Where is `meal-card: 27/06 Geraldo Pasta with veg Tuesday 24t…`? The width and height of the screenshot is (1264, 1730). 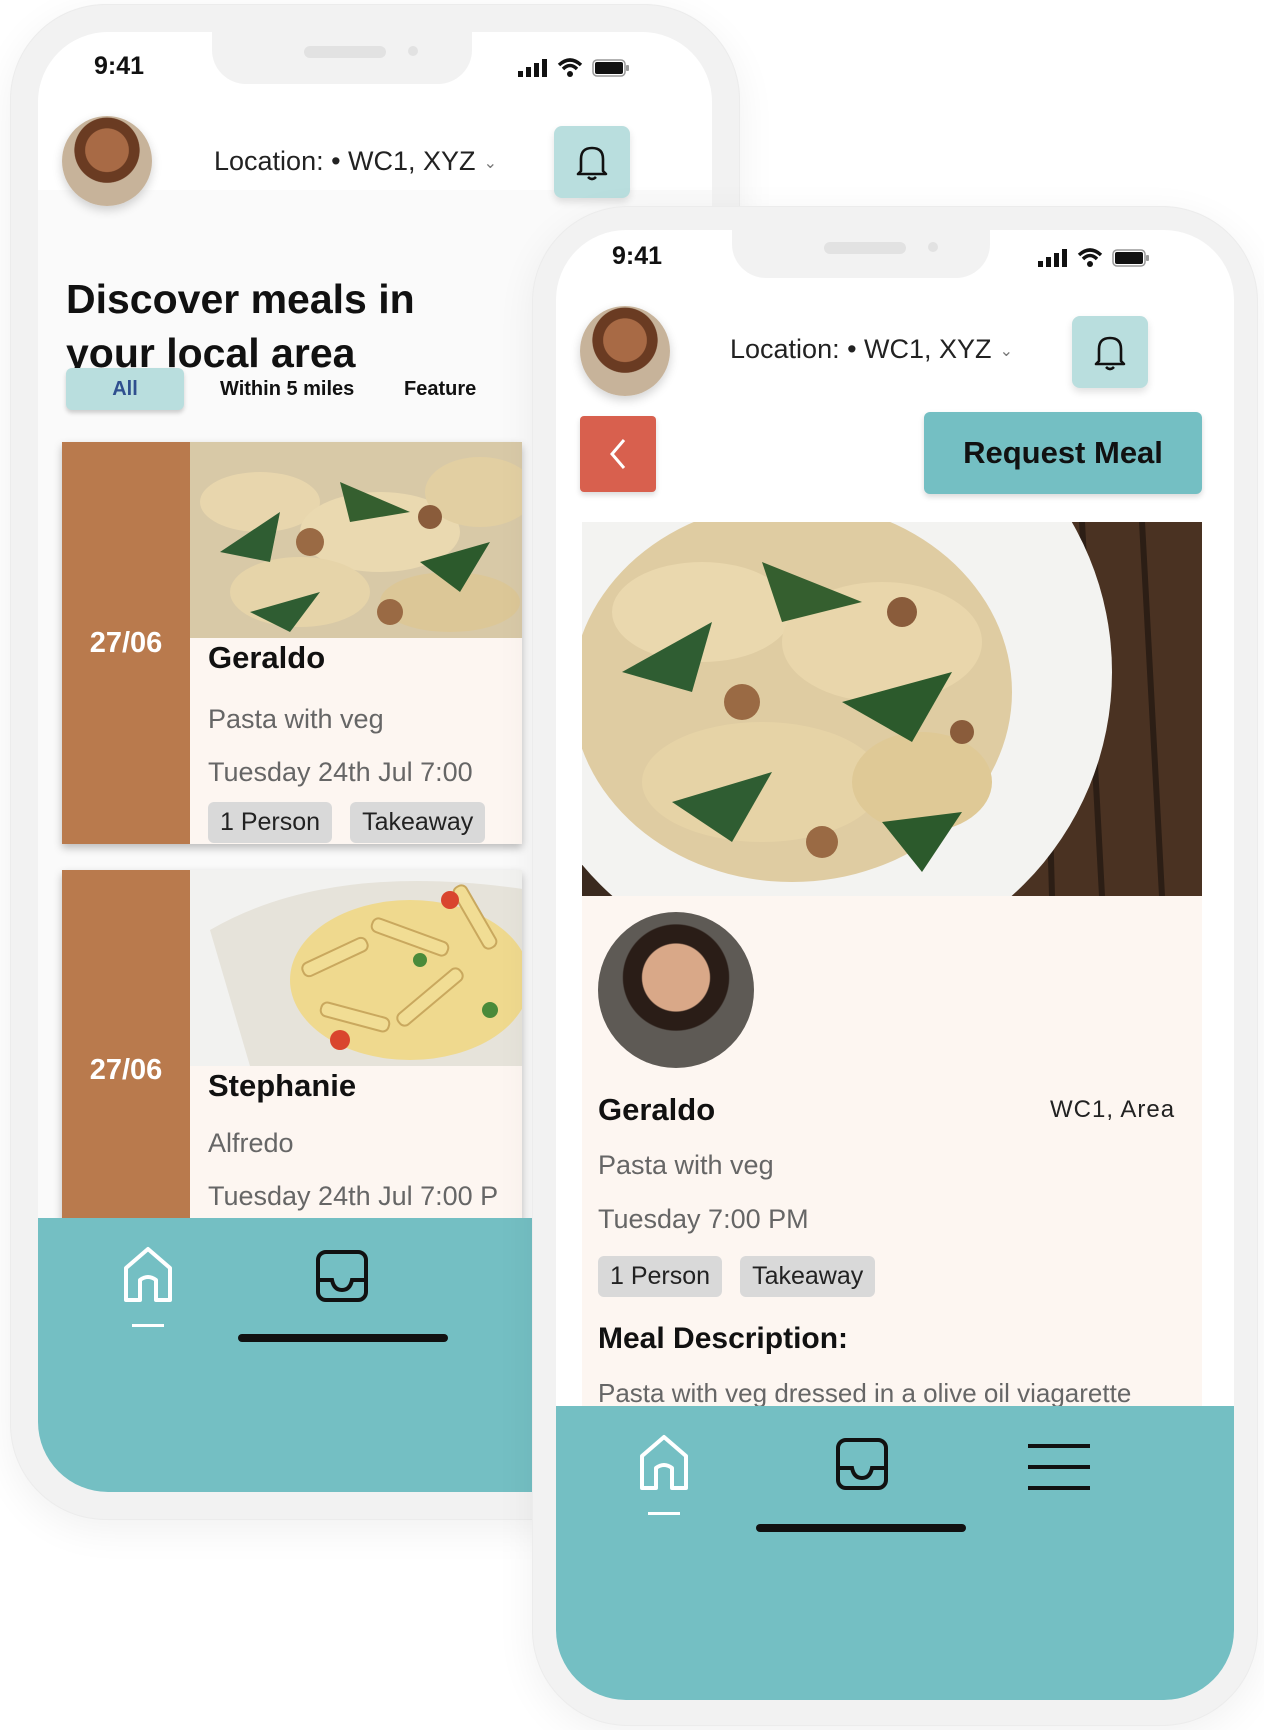
meal-card: 27/06 Geraldo Pasta with veg Tuesday 24t… is located at coordinates (292, 643).